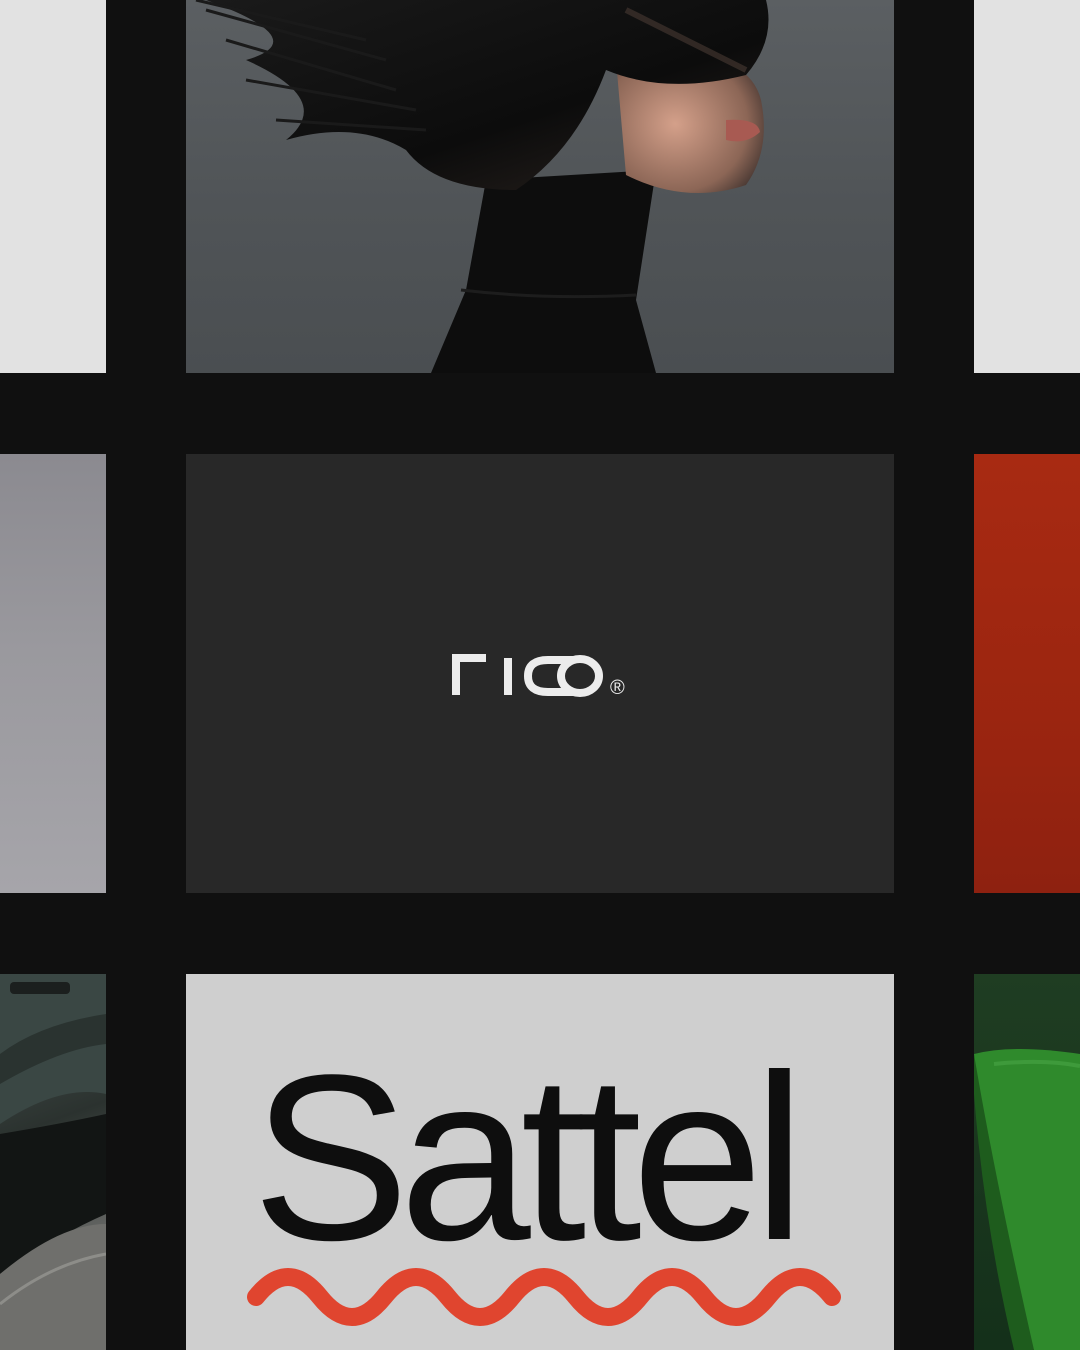  Describe the element at coordinates (1027, 186) in the screenshot. I see `tile-light-panel-right` at that location.